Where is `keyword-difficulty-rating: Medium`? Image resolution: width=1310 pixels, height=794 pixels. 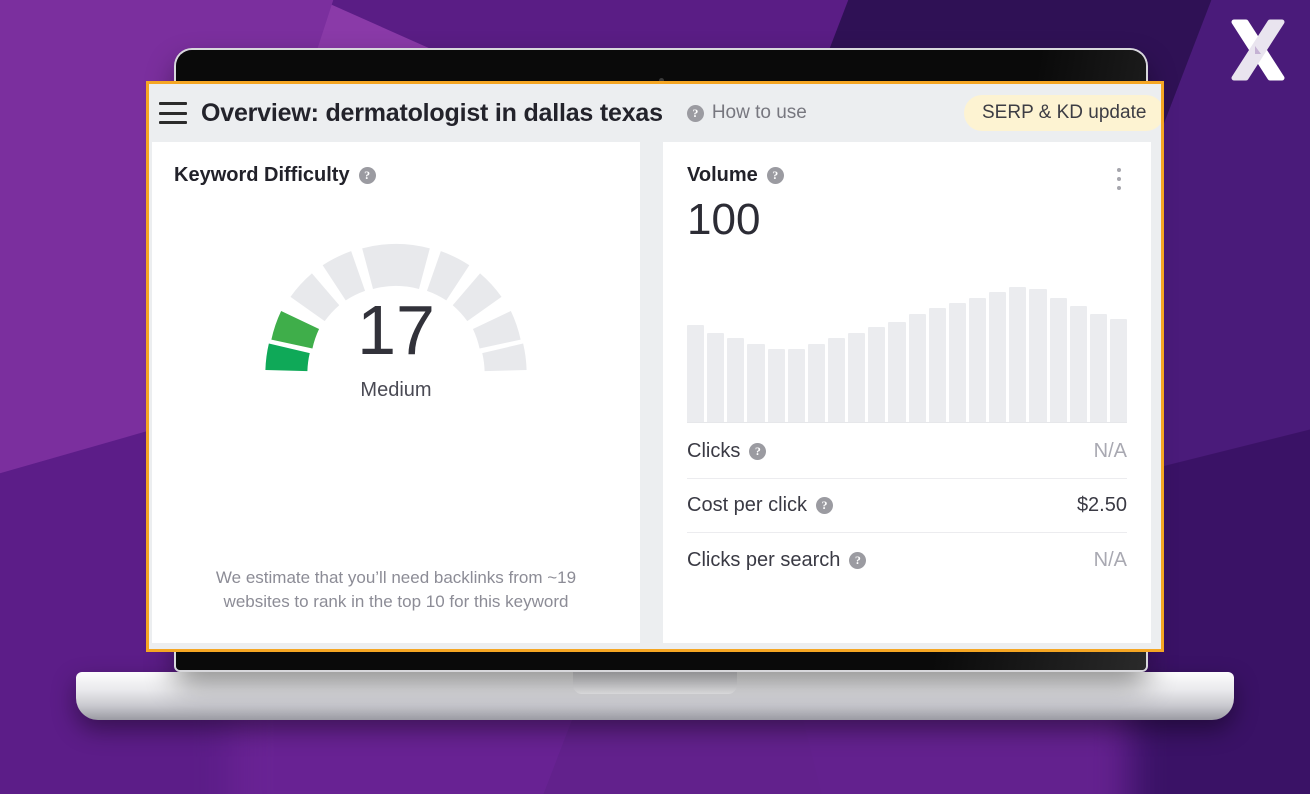
keyword-difficulty-rating: Medium is located at coordinates (396, 390).